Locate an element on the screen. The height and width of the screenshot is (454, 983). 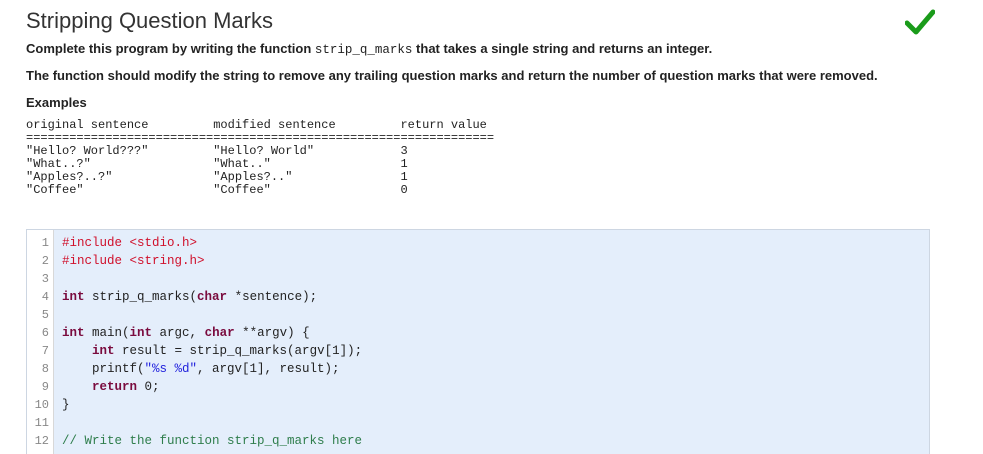
code-text: return 0; is located at coordinates (111, 387).